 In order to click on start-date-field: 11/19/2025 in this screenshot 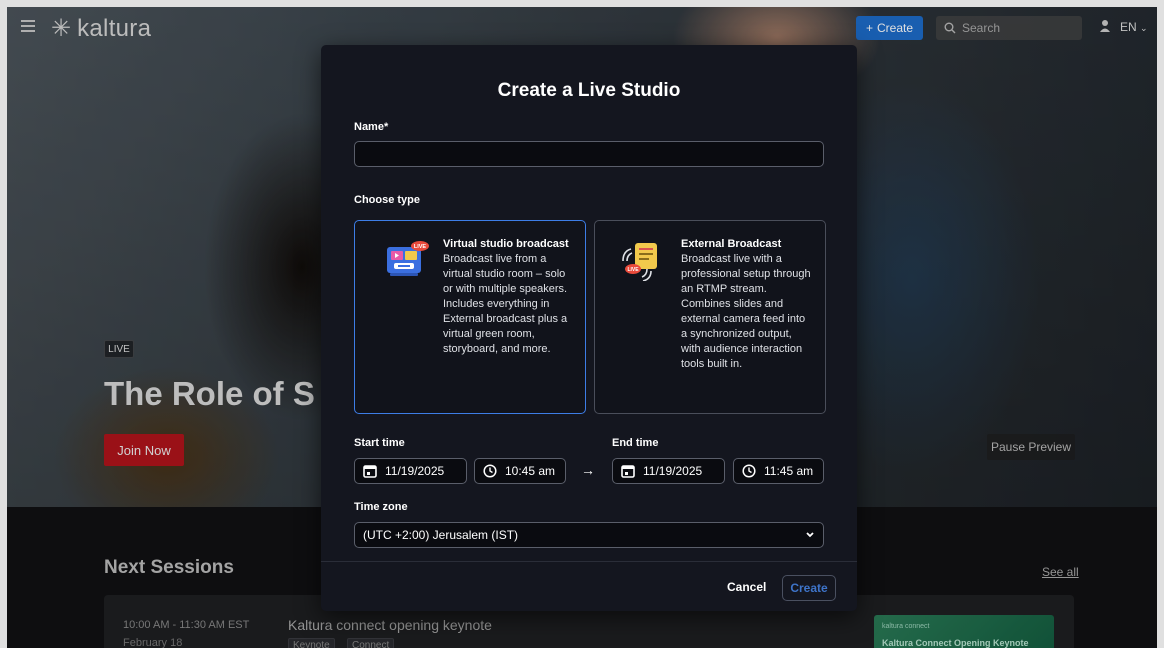, I will do `click(410, 471)`.